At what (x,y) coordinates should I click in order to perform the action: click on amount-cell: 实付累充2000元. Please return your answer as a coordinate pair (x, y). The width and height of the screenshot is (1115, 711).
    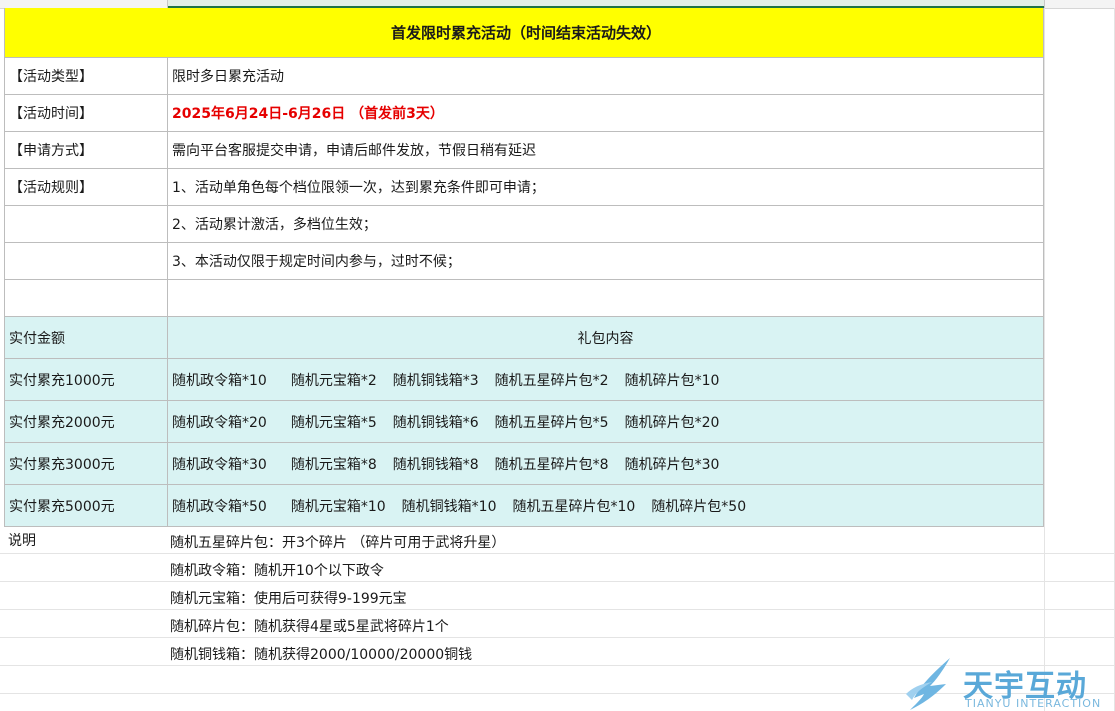
    Looking at the image, I should click on (86, 422).